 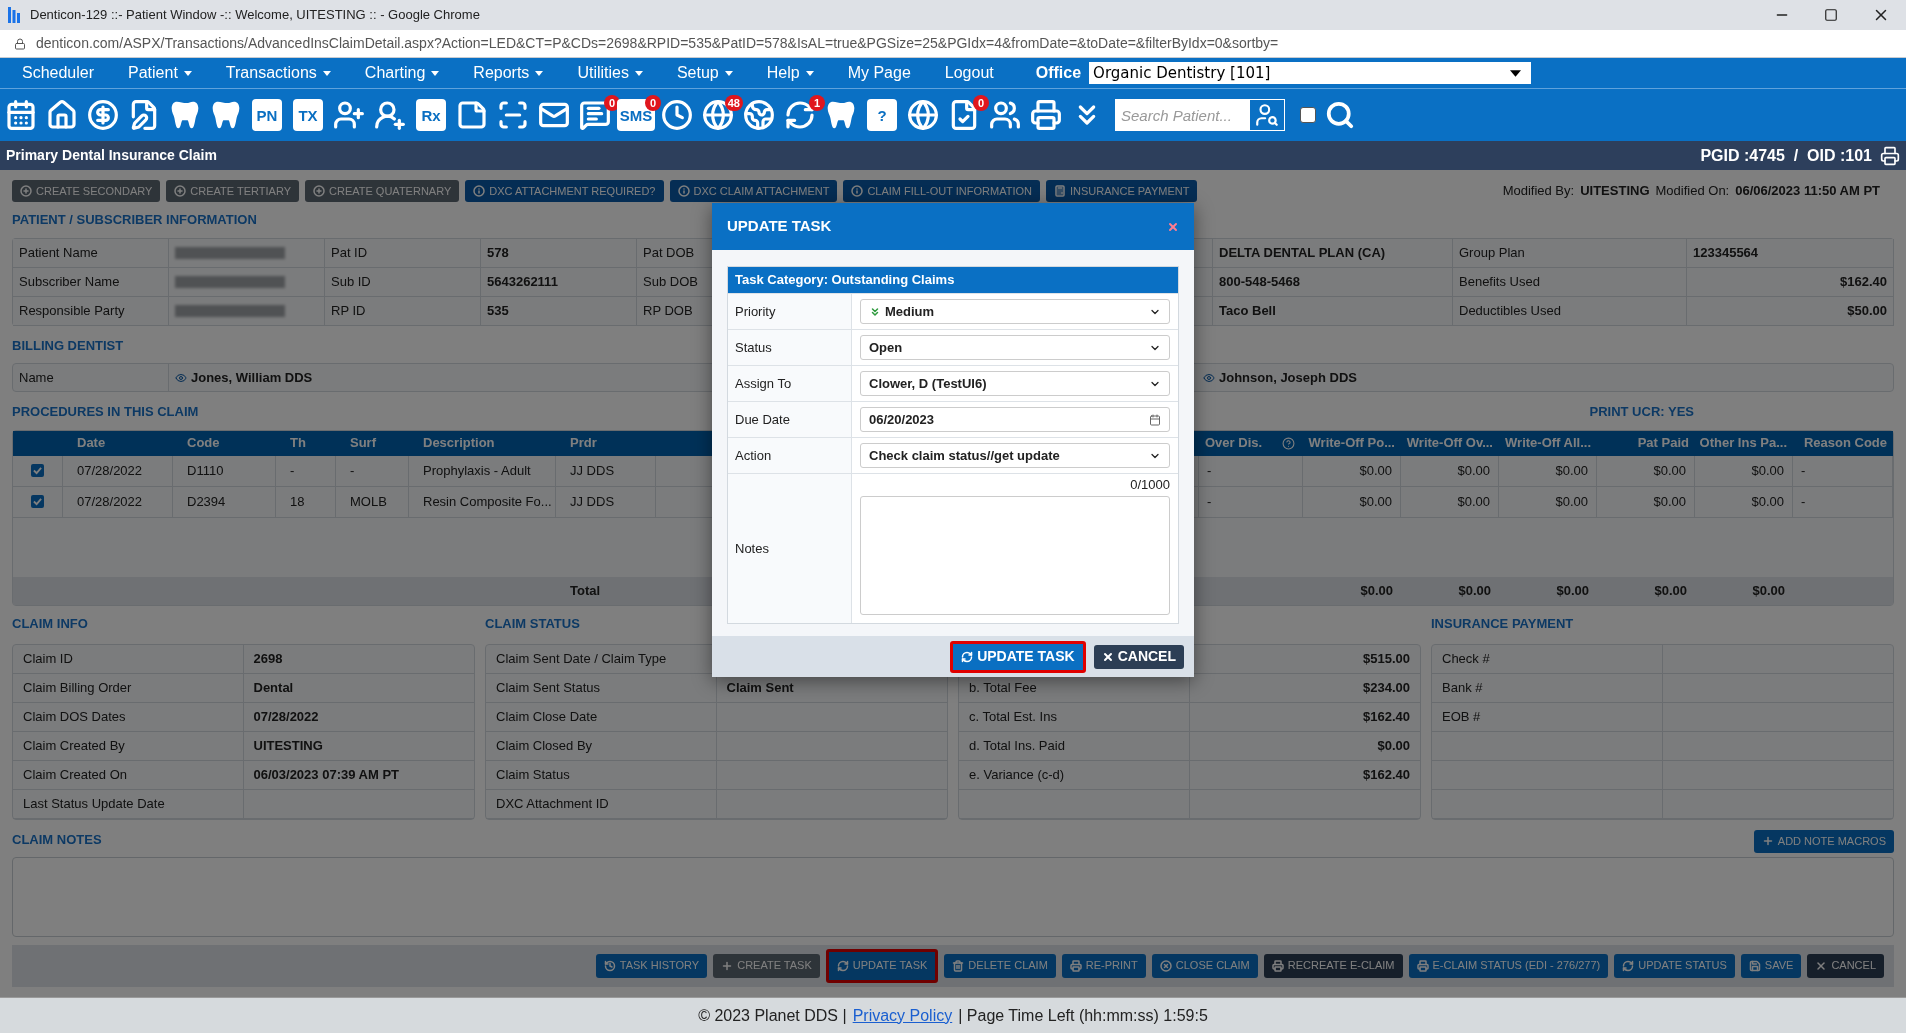 I want to click on menu-item: Patient, so click(x=160, y=73).